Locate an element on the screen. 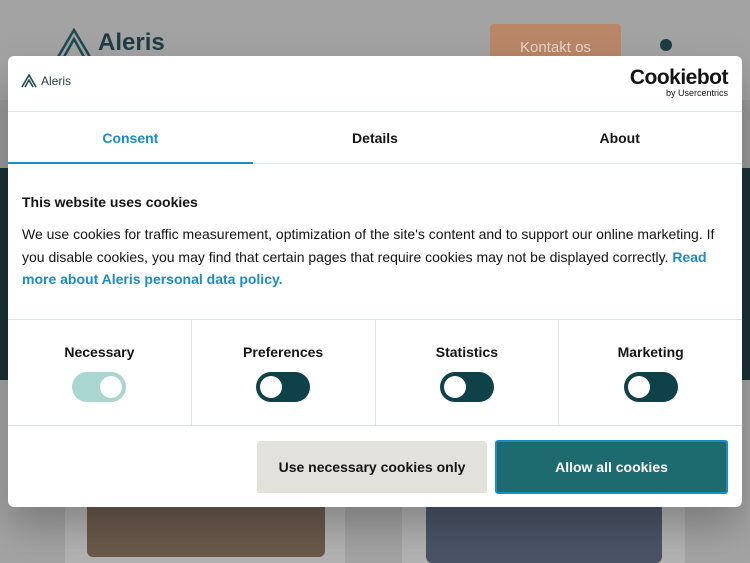 This screenshot has width=750, height=563. category-marketing: Marketing is located at coordinates (650, 372).